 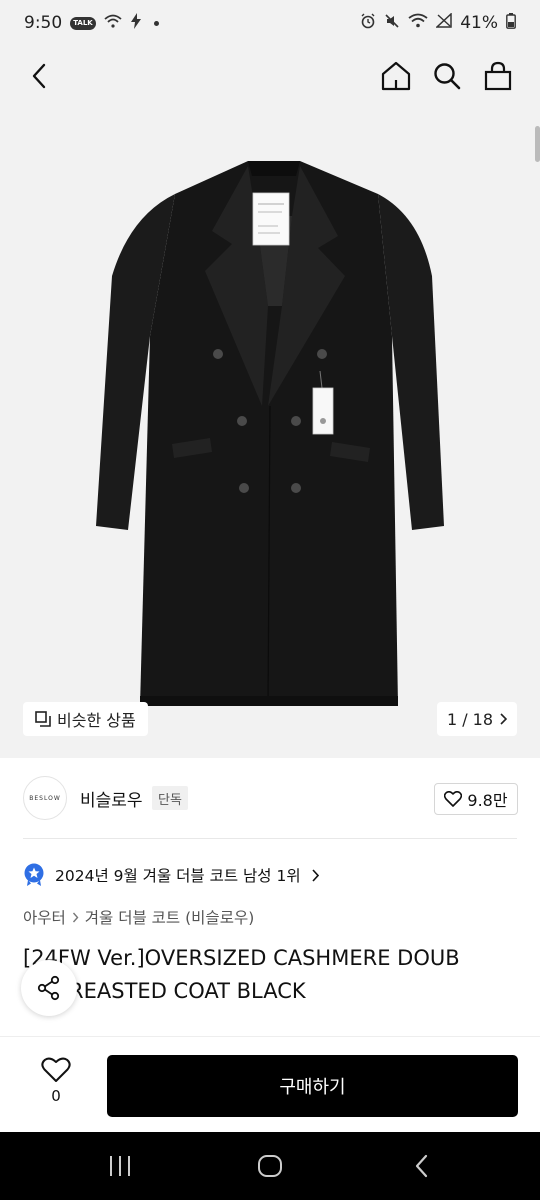 What do you see at coordinates (270, 838) in the screenshot?
I see `divider` at bounding box center [270, 838].